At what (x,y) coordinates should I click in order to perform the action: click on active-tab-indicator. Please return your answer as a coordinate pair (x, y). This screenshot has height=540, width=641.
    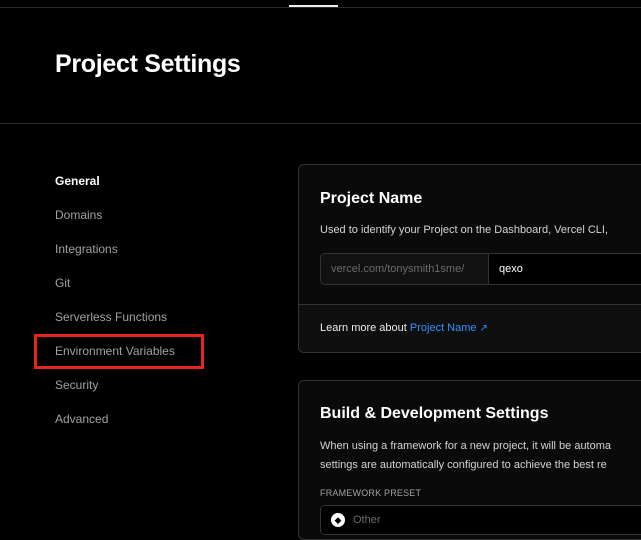
    Looking at the image, I should click on (313, 6).